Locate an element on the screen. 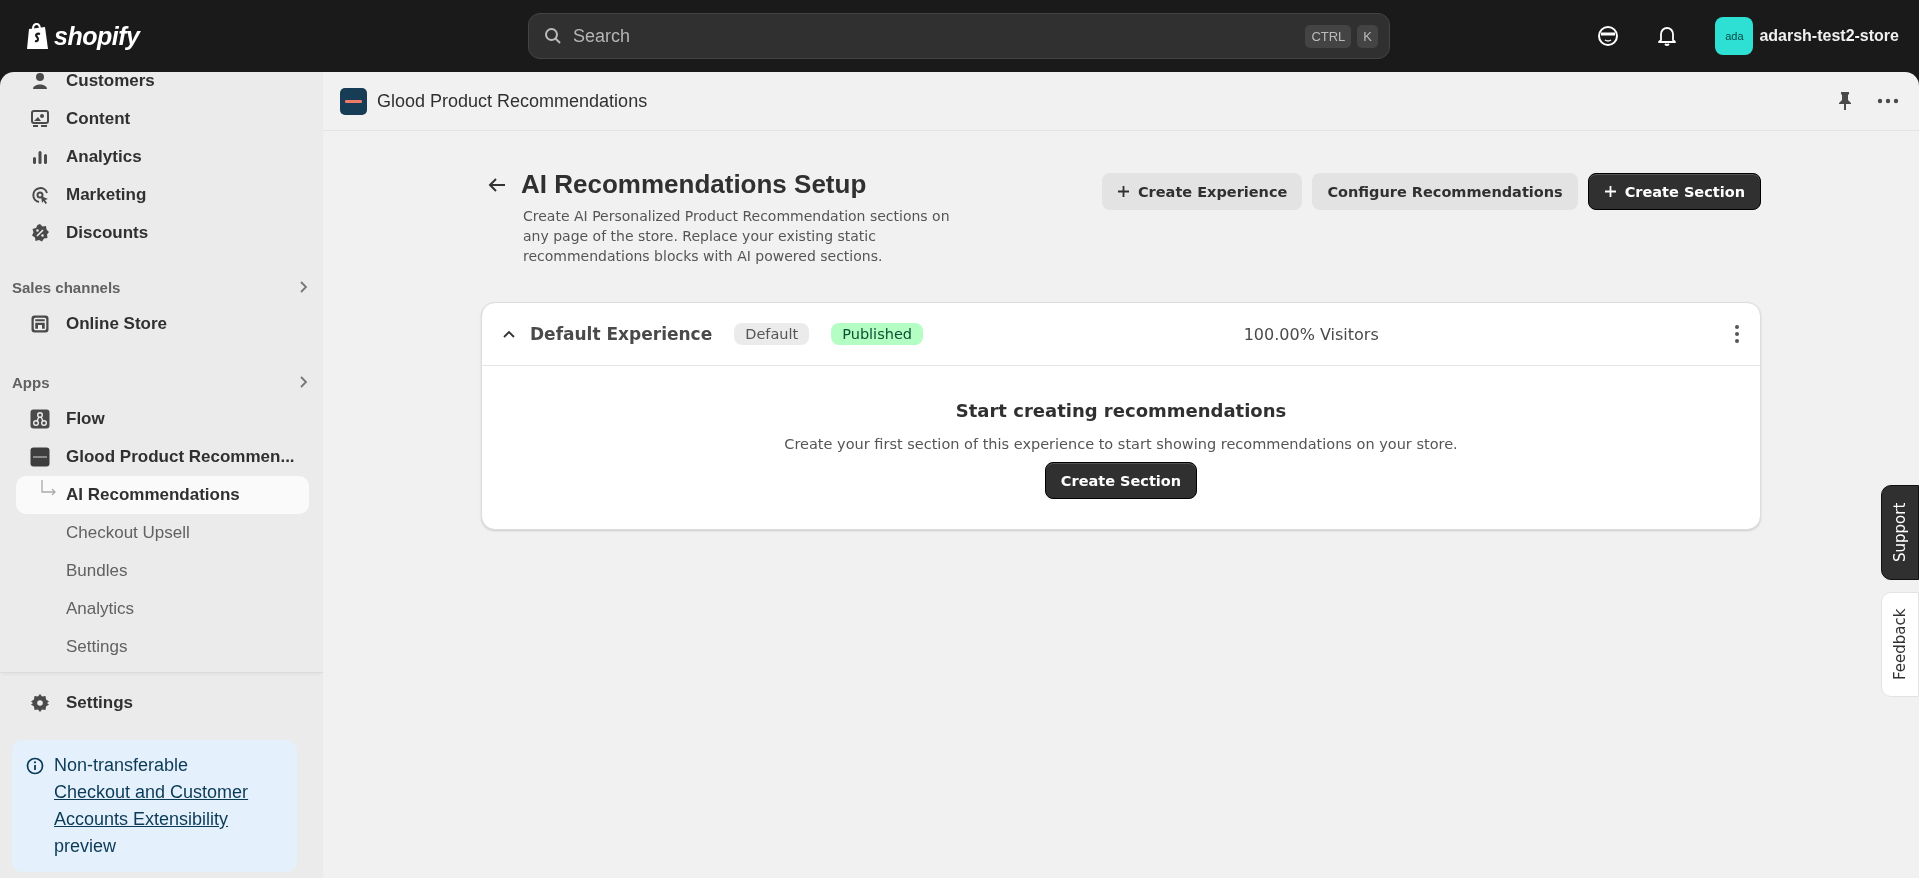 This screenshot has height=878, width=1919. banner-text: Non-transferable is located at coordinates (121, 765).